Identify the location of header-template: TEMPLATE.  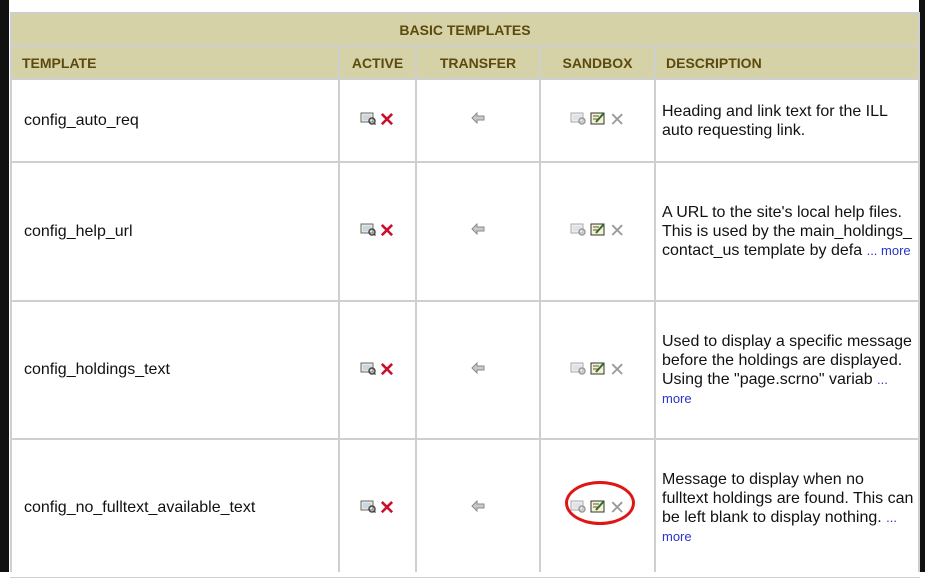
(175, 62).